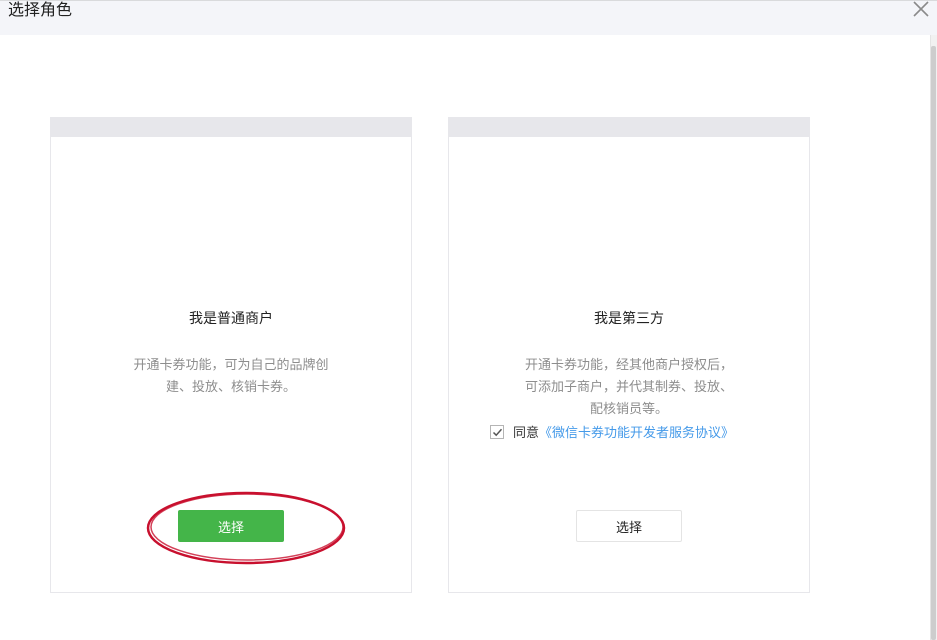  What do you see at coordinates (933, 343) in the screenshot?
I see `scrollbar-thumb` at bounding box center [933, 343].